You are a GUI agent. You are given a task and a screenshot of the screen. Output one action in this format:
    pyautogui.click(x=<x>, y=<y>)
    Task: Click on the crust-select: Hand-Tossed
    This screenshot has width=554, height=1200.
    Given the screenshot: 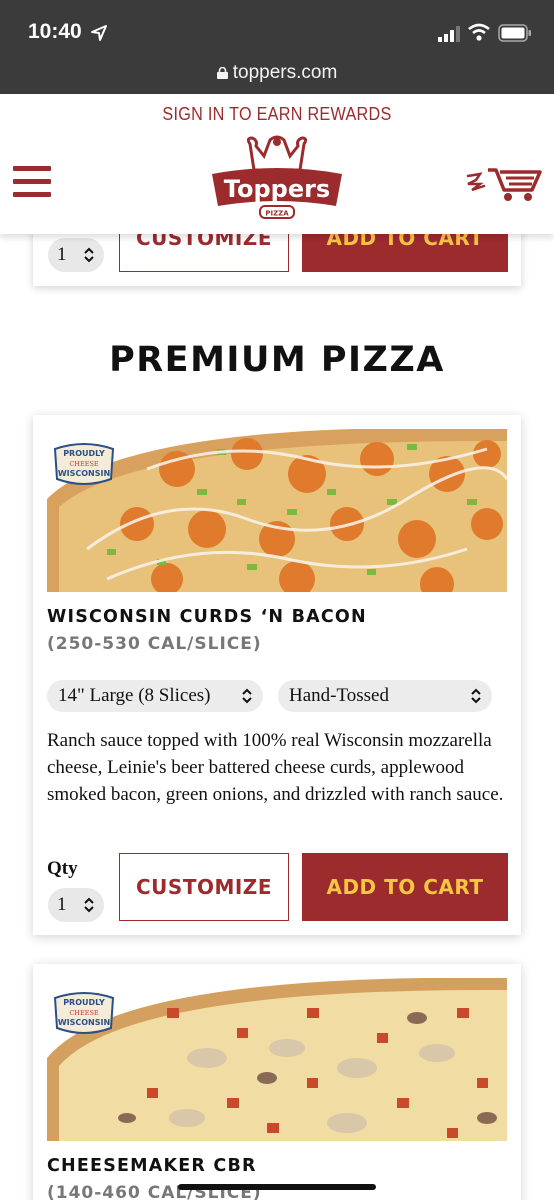 What is the action you would take?
    pyautogui.click(x=385, y=696)
    